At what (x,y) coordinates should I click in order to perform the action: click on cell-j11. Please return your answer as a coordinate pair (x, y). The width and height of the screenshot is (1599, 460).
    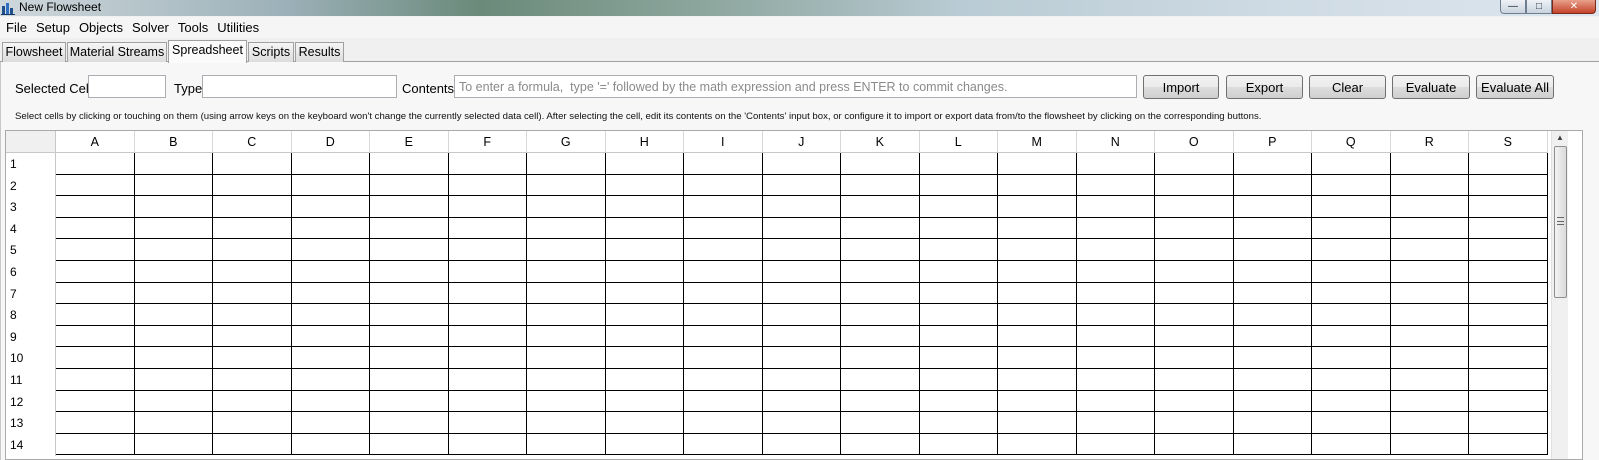
    Looking at the image, I should click on (801, 380).